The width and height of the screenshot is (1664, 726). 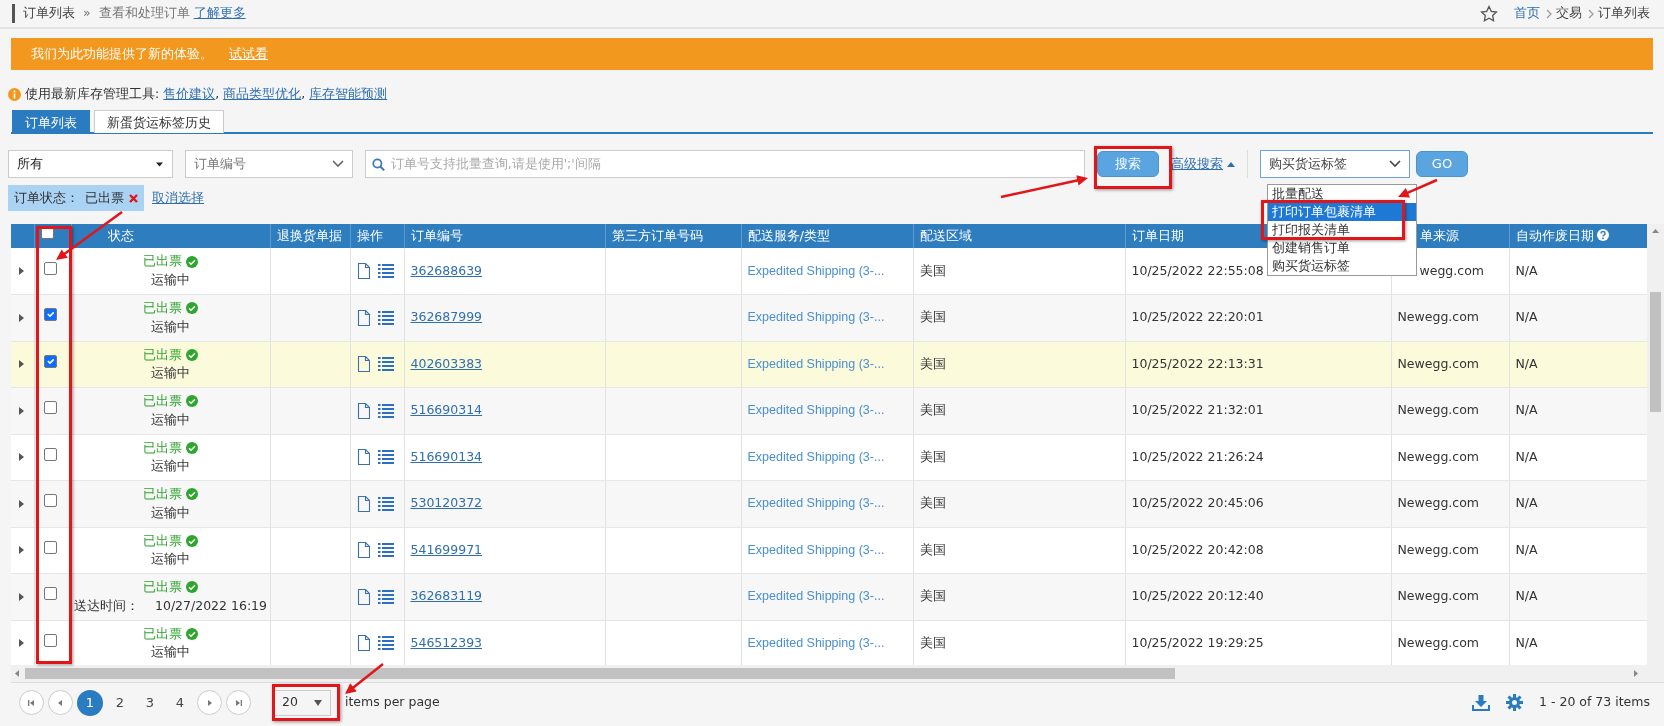 I want to click on order-number-link: 516690134, so click(x=446, y=456).